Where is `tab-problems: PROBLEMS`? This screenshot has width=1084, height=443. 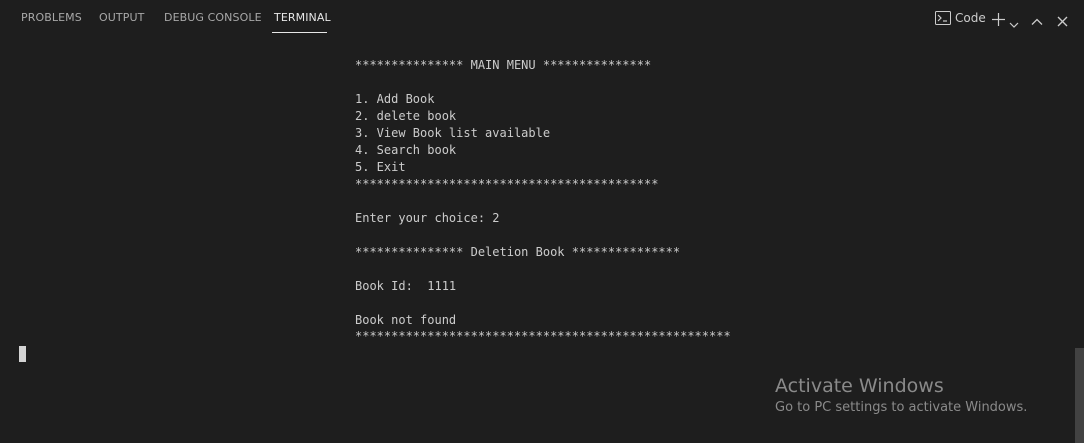 tab-problems: PROBLEMS is located at coordinates (51, 17).